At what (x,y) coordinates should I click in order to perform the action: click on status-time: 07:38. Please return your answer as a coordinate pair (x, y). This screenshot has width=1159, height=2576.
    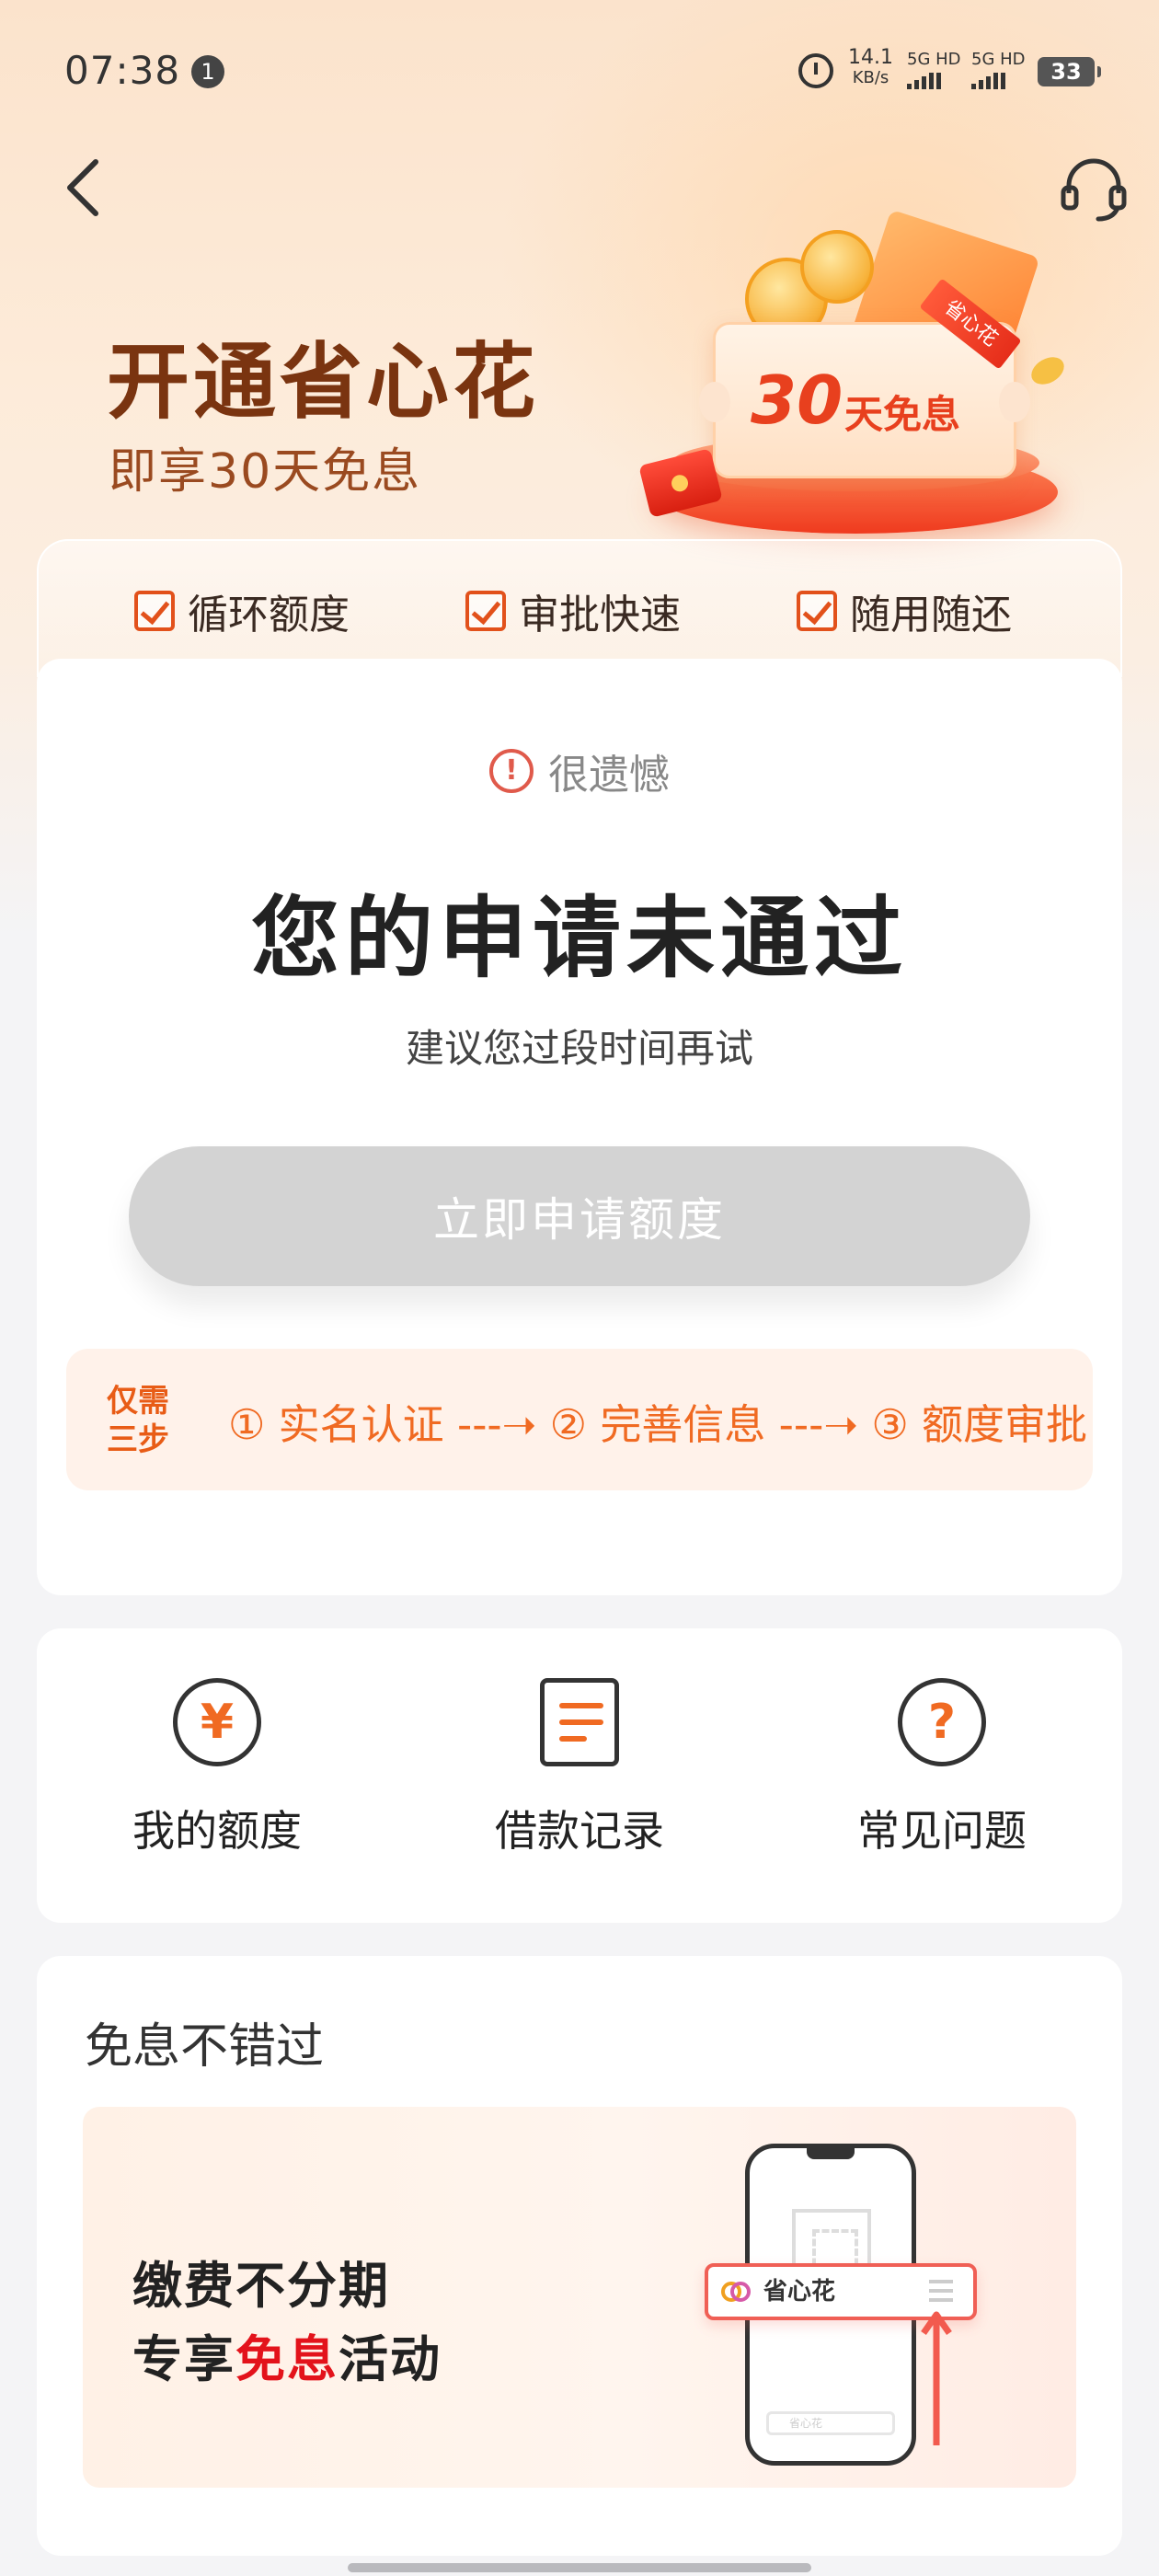
    Looking at the image, I should click on (122, 70).